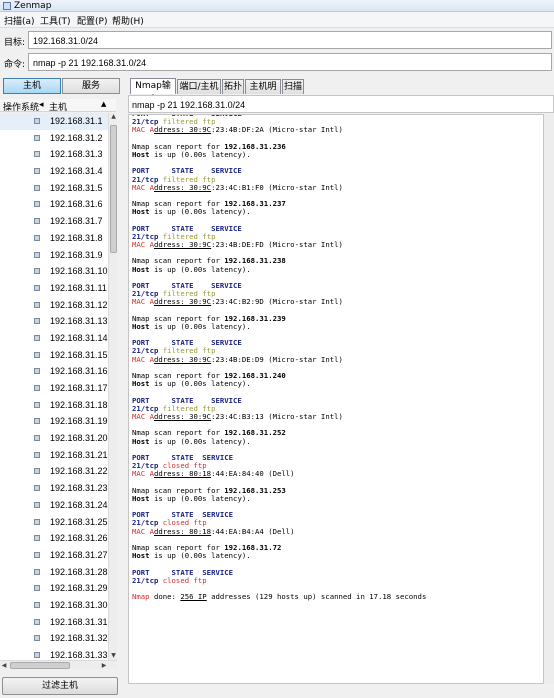 This screenshot has width=554, height=698. I want to click on os-column-header: 操作系统, so click(21, 106).